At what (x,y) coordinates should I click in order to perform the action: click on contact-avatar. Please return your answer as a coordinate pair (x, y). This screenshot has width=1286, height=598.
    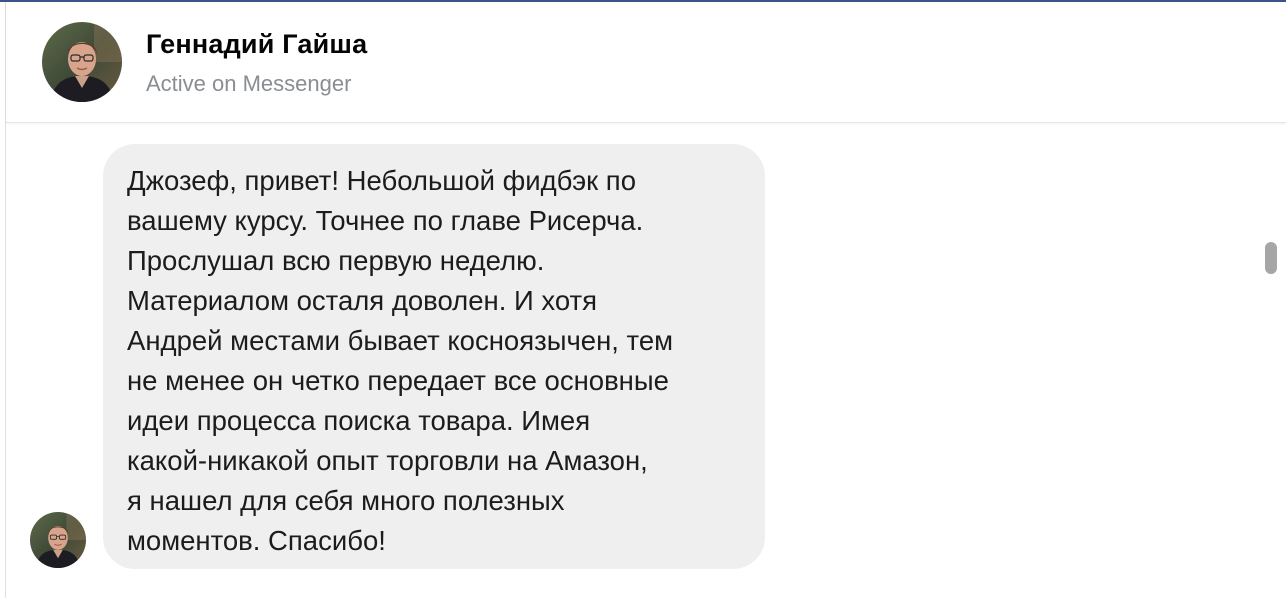
    Looking at the image, I should click on (82, 62).